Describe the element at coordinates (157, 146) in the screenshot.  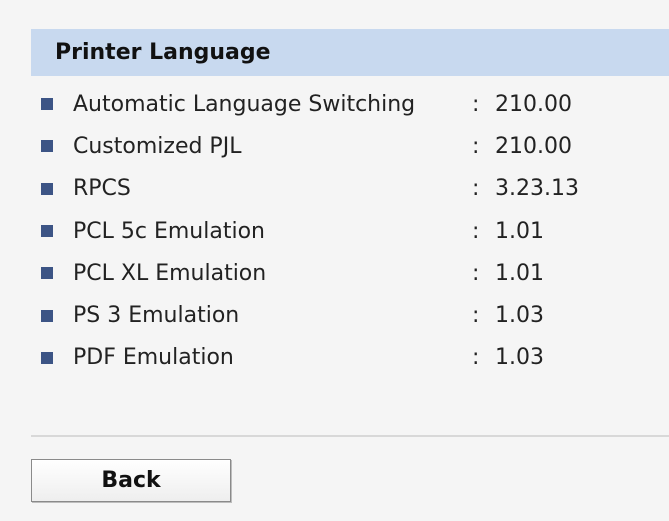
I see `info-label: Customized PJL` at that location.